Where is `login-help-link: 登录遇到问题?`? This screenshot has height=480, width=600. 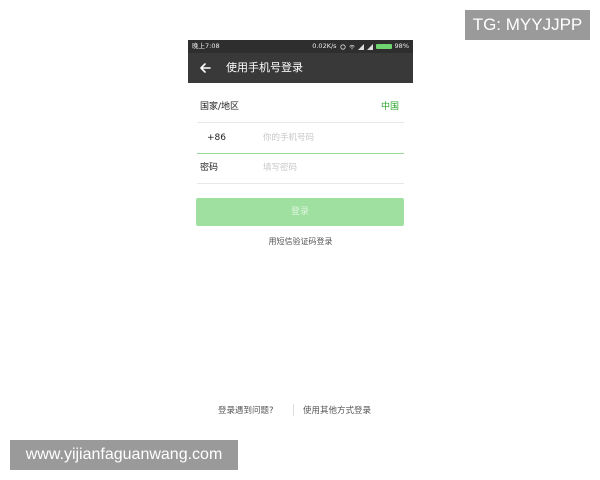
login-help-link: 登录遇到问题? is located at coordinates (246, 410).